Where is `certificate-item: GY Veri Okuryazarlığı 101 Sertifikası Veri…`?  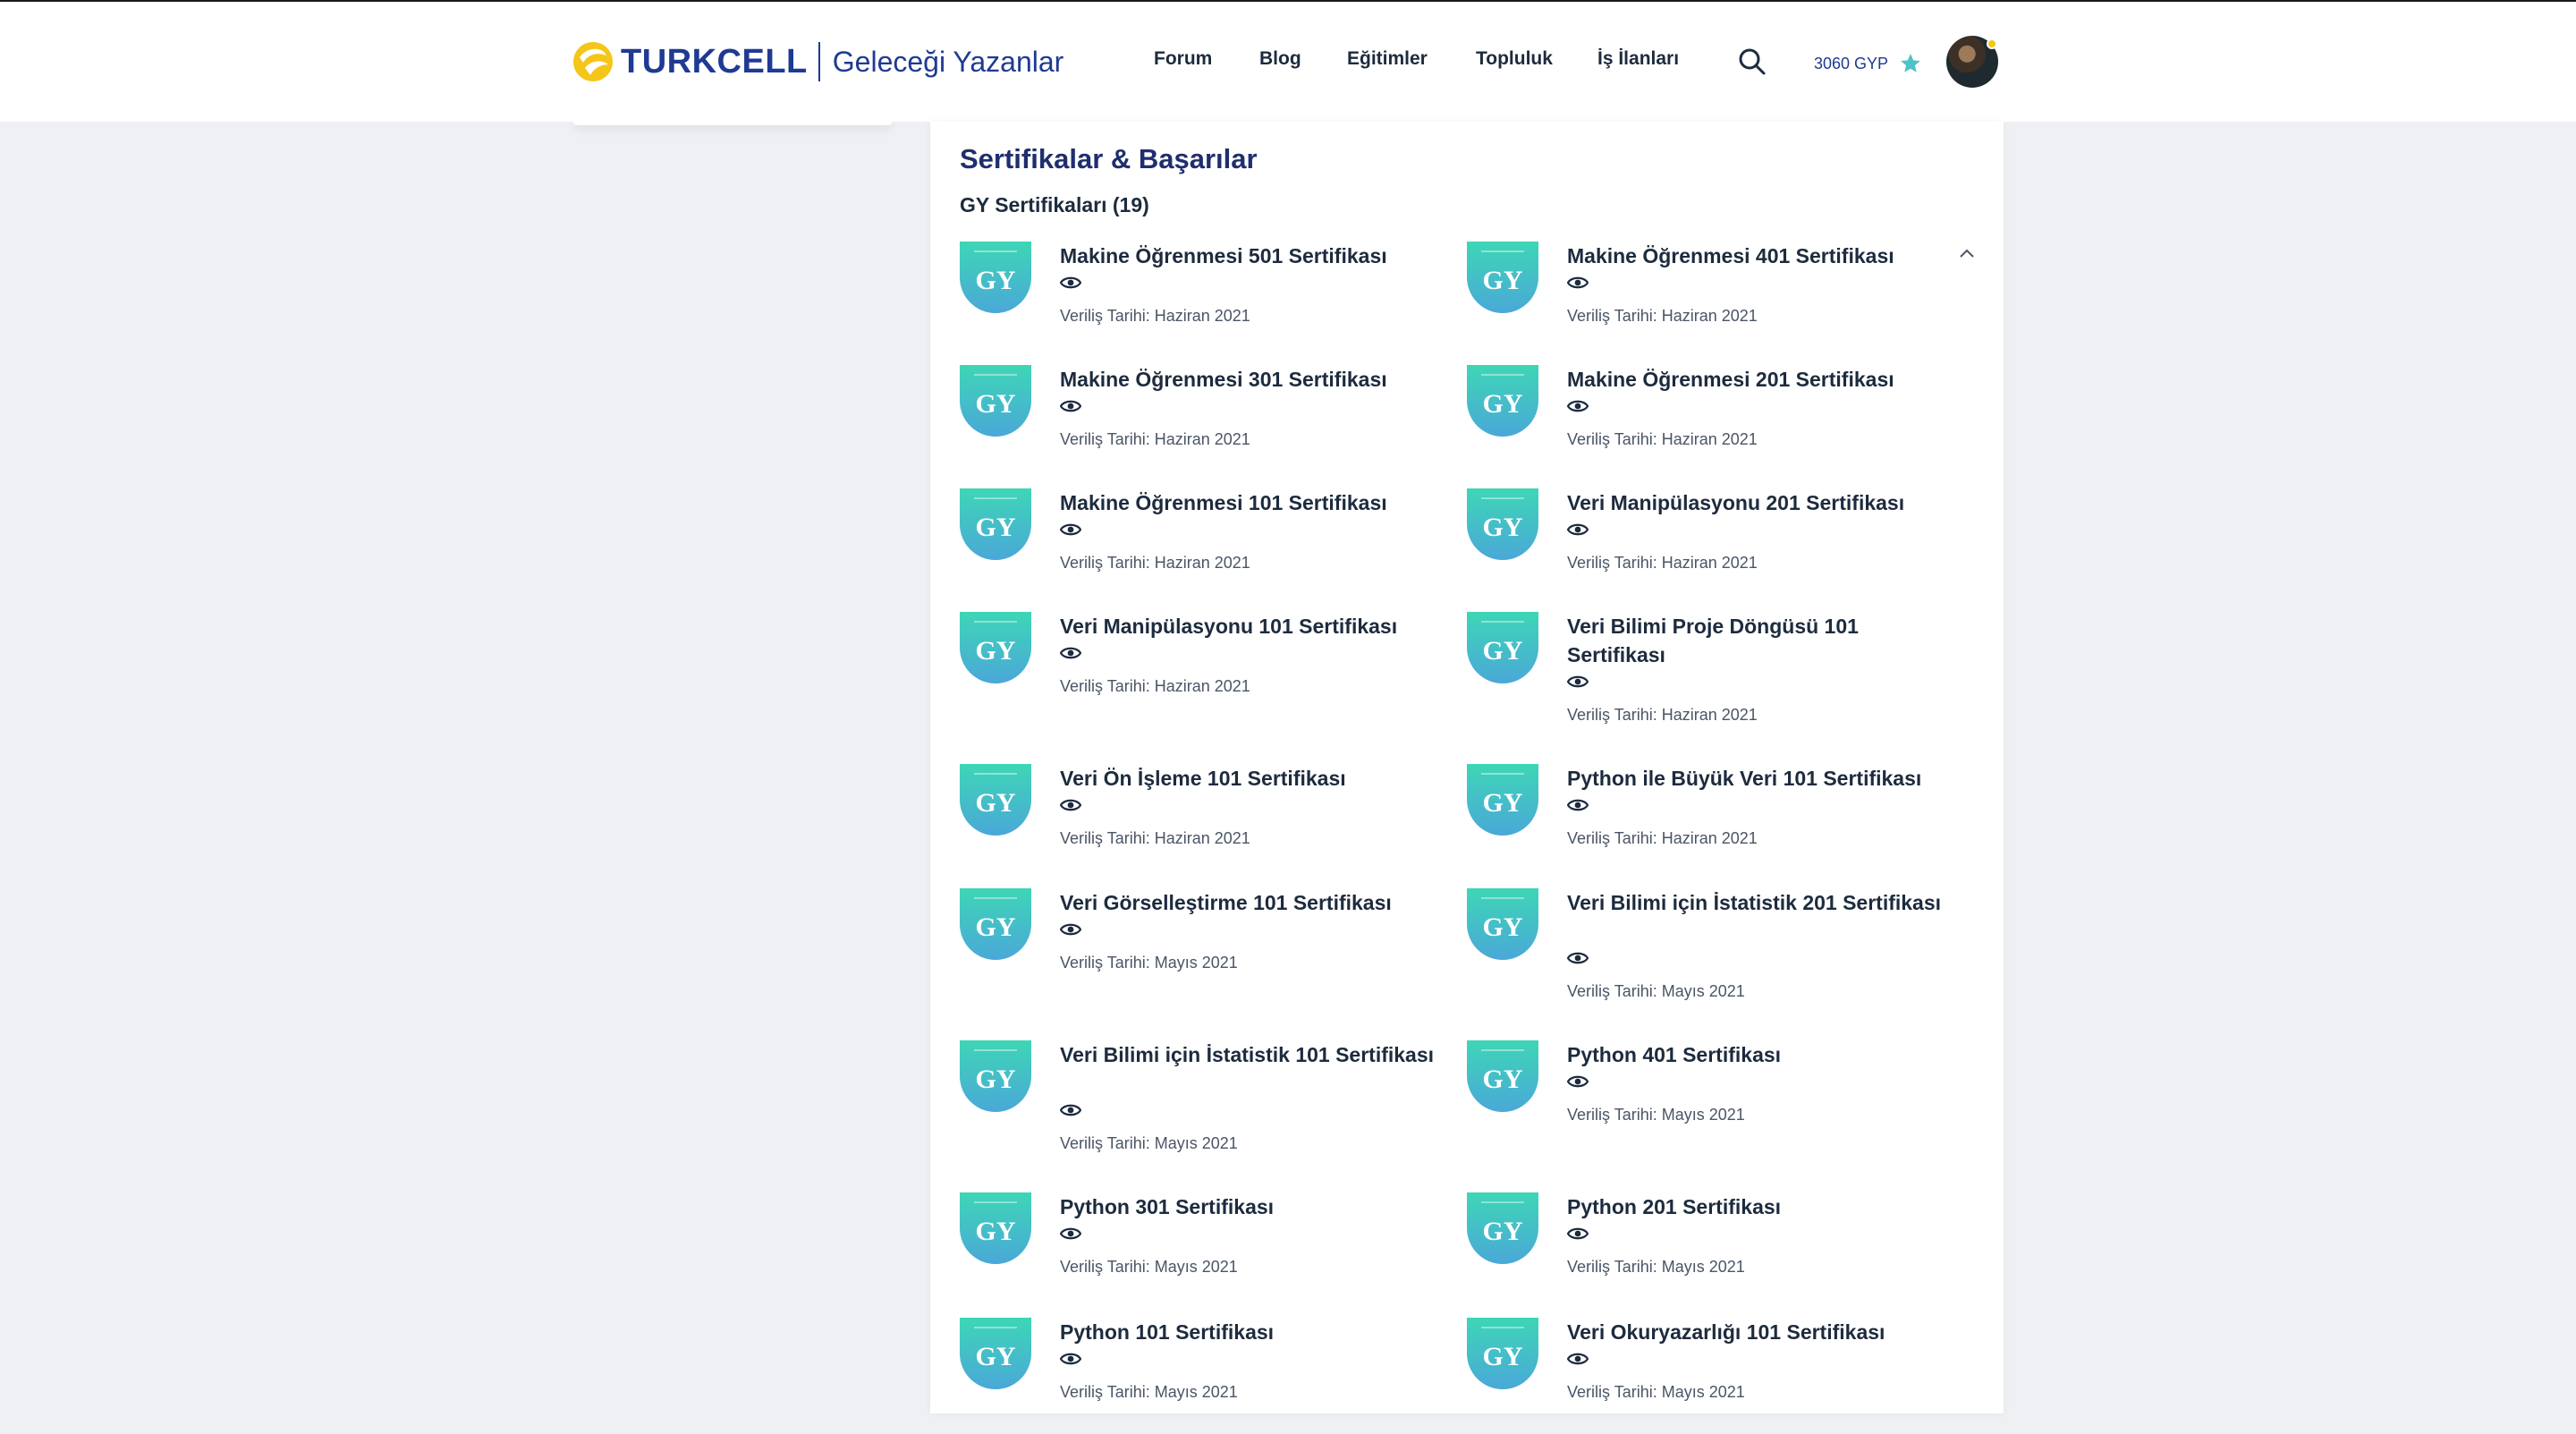
certificate-item: GY Veri Okuryazarlığı 101 Sertifikası Veri… is located at coordinates (1699, 1376).